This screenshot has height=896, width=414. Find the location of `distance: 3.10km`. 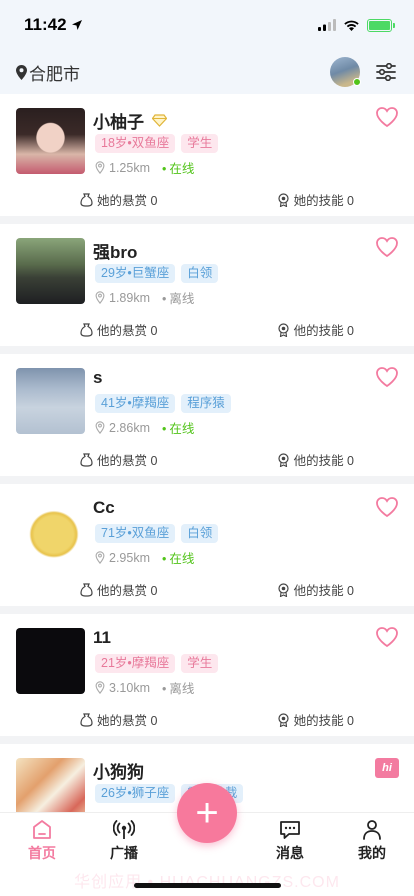

distance: 3.10km is located at coordinates (129, 687).